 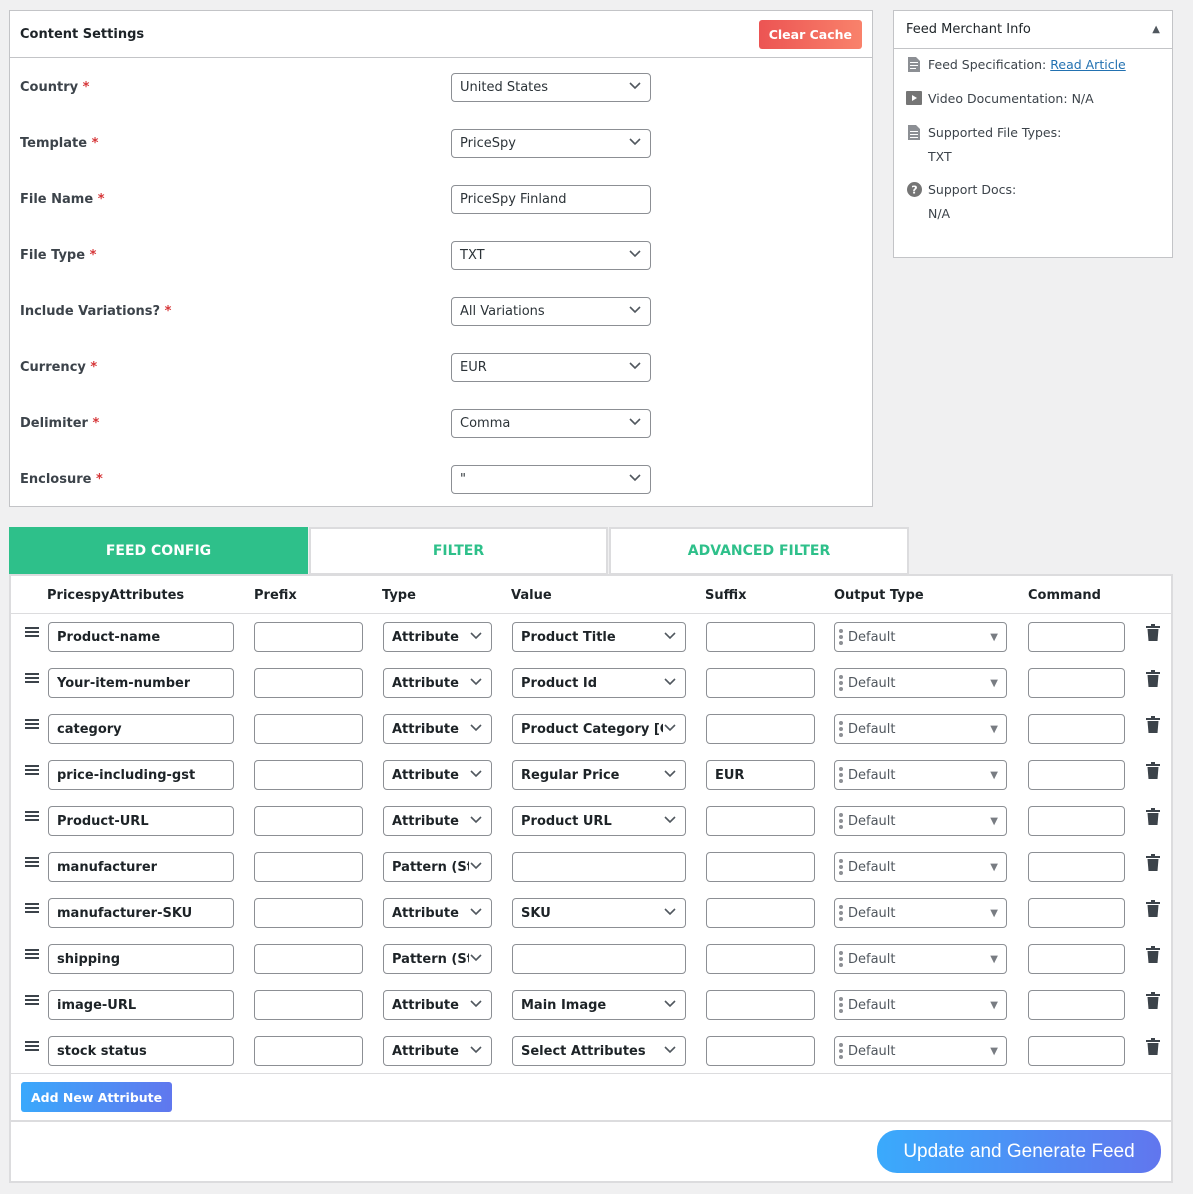 I want to click on value-select: Regular Price, so click(x=599, y=775).